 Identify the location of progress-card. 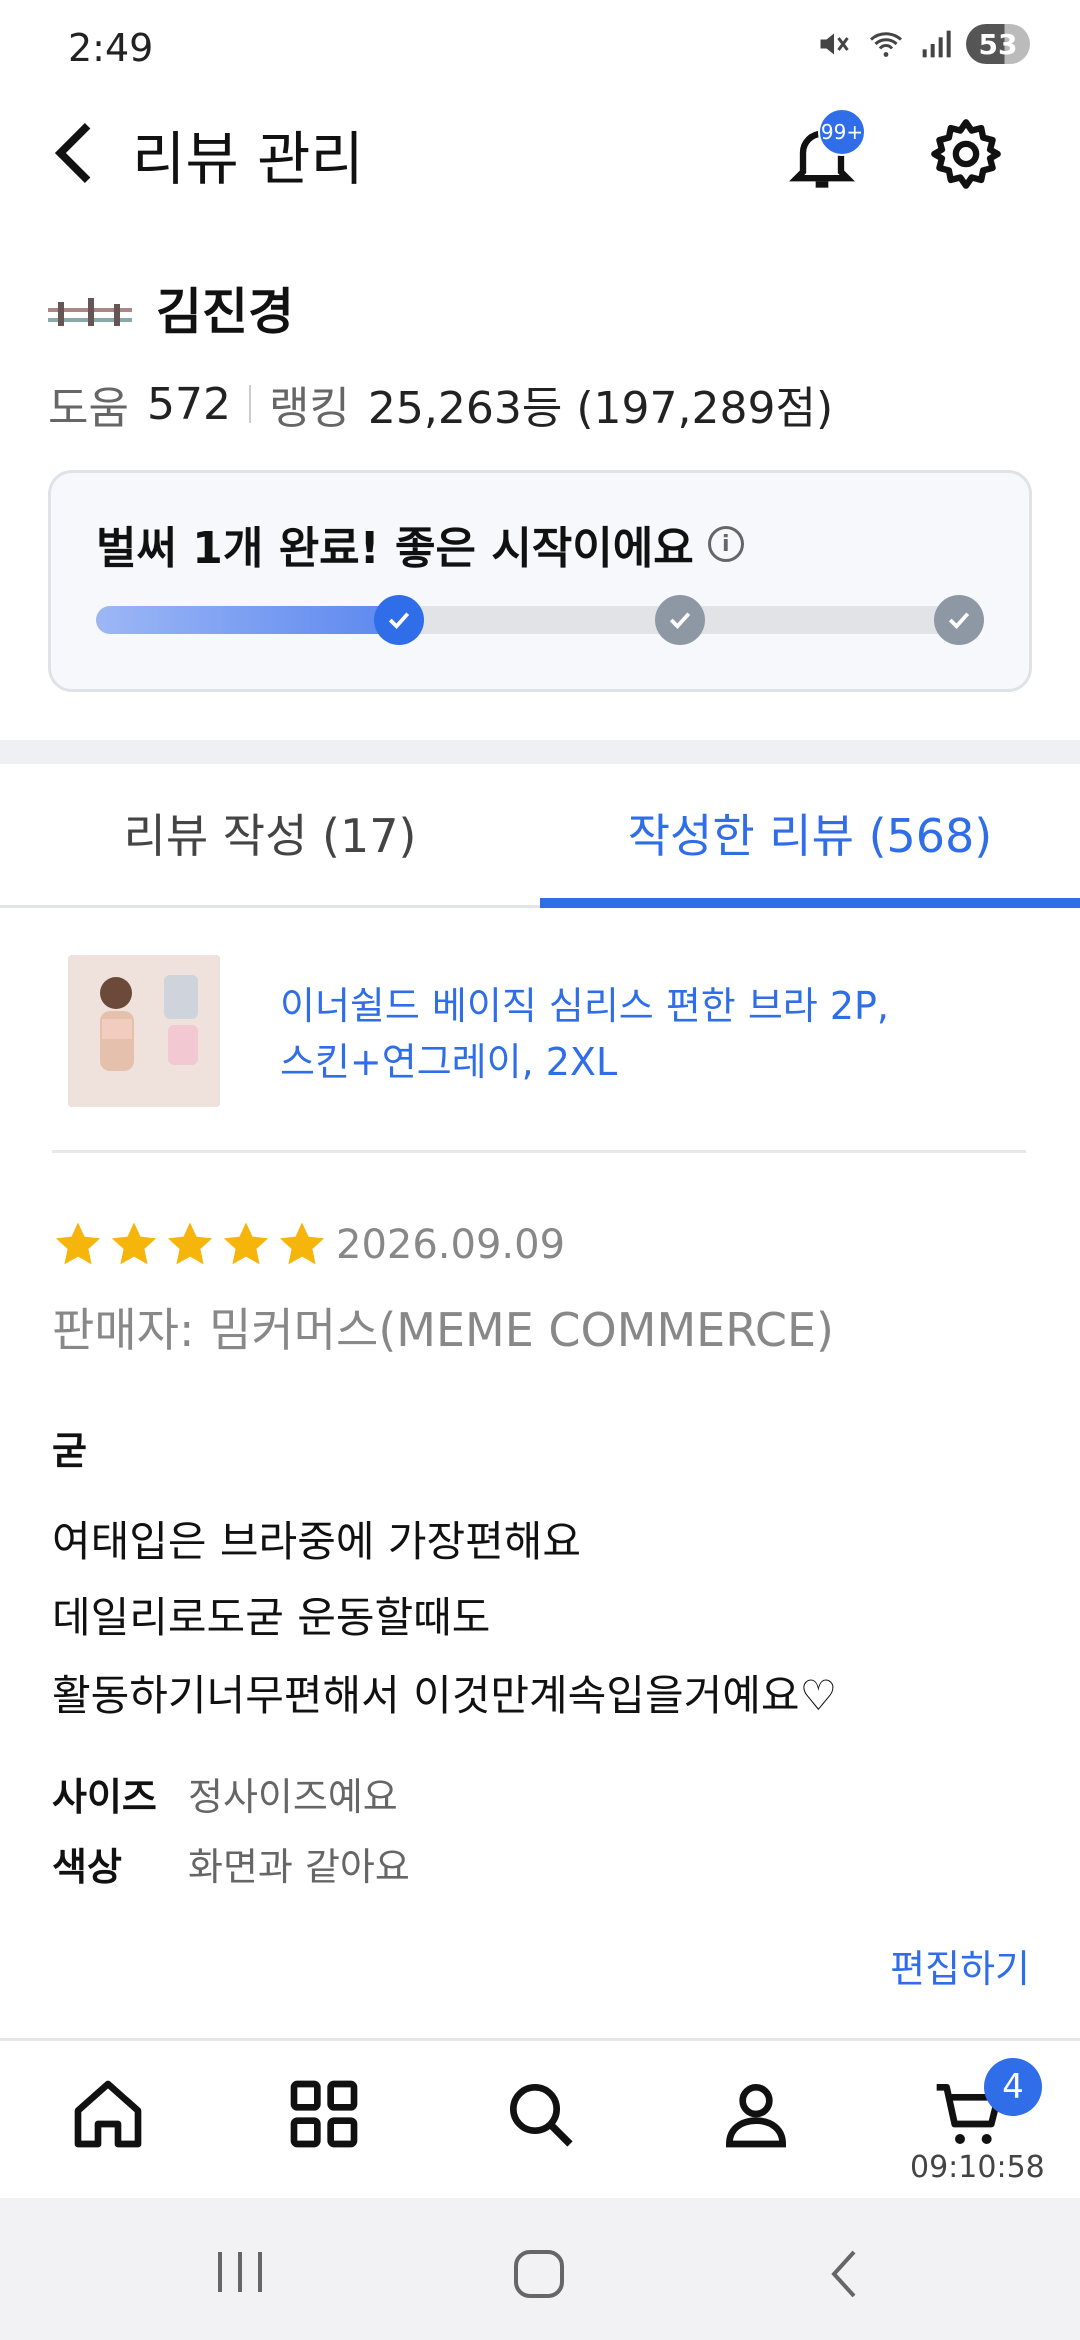
(540, 581).